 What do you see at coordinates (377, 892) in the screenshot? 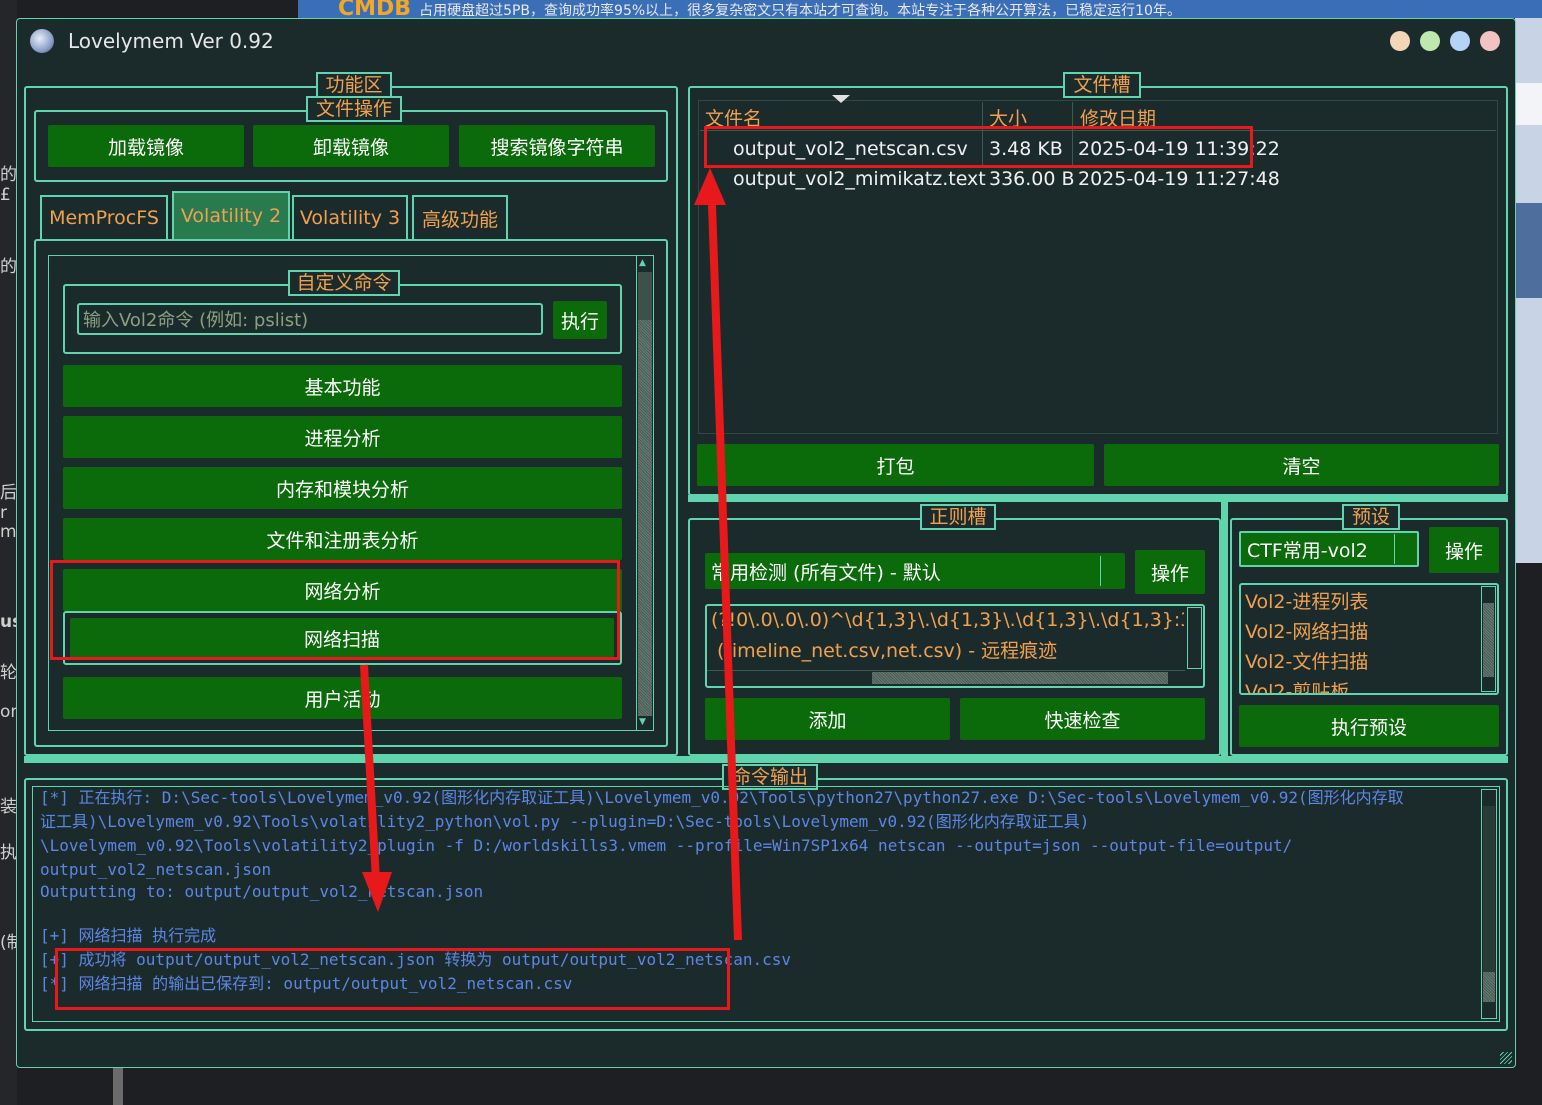
I see `annotation-arrow-down-head` at bounding box center [377, 892].